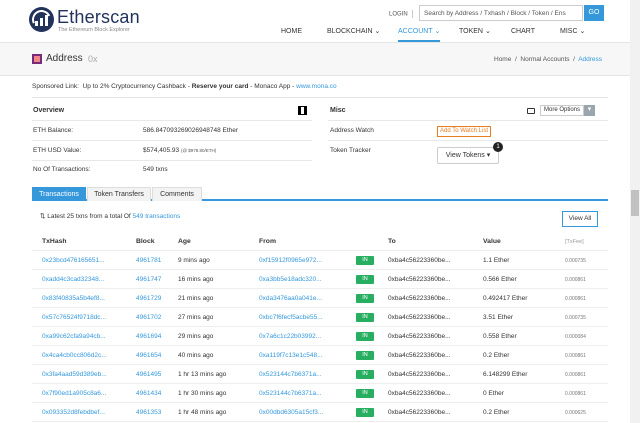 This screenshot has width=640, height=423. What do you see at coordinates (148, 393) in the screenshot?
I see `block-link: 4961434` at bounding box center [148, 393].